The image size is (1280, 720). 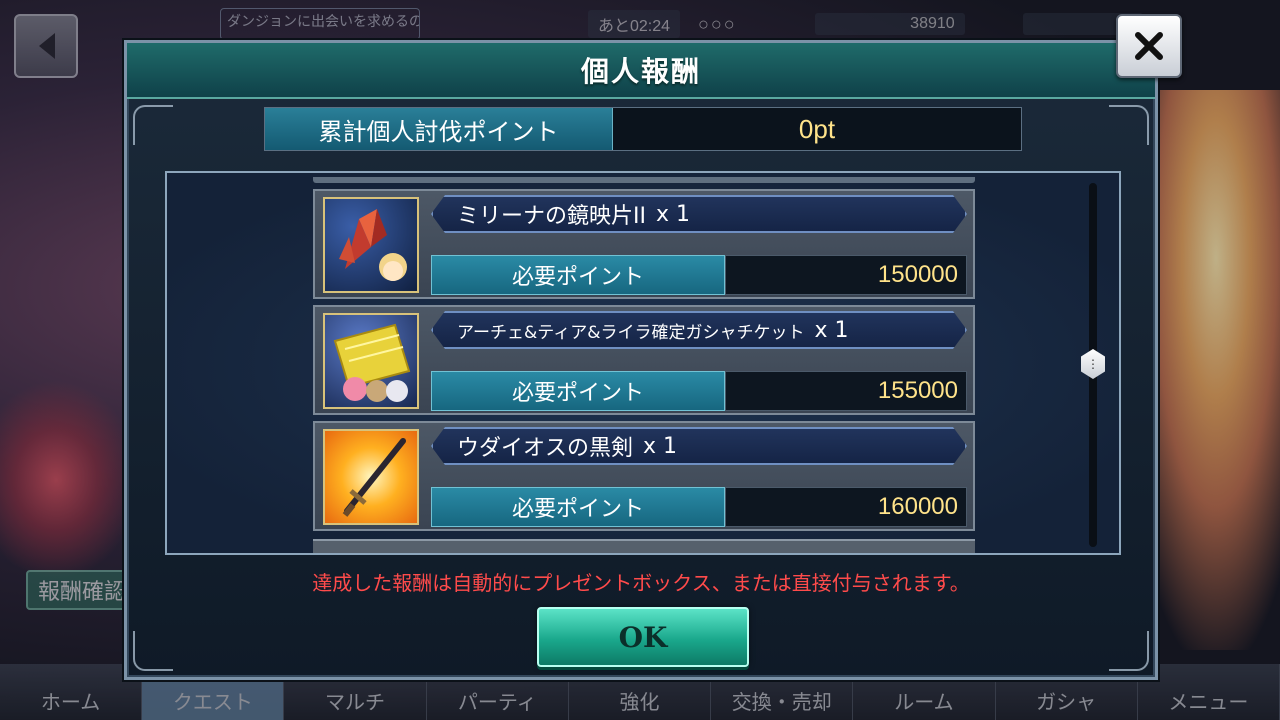 I want to click on reward-name: ウダイオスの黒剣 x 1, so click(x=699, y=446).